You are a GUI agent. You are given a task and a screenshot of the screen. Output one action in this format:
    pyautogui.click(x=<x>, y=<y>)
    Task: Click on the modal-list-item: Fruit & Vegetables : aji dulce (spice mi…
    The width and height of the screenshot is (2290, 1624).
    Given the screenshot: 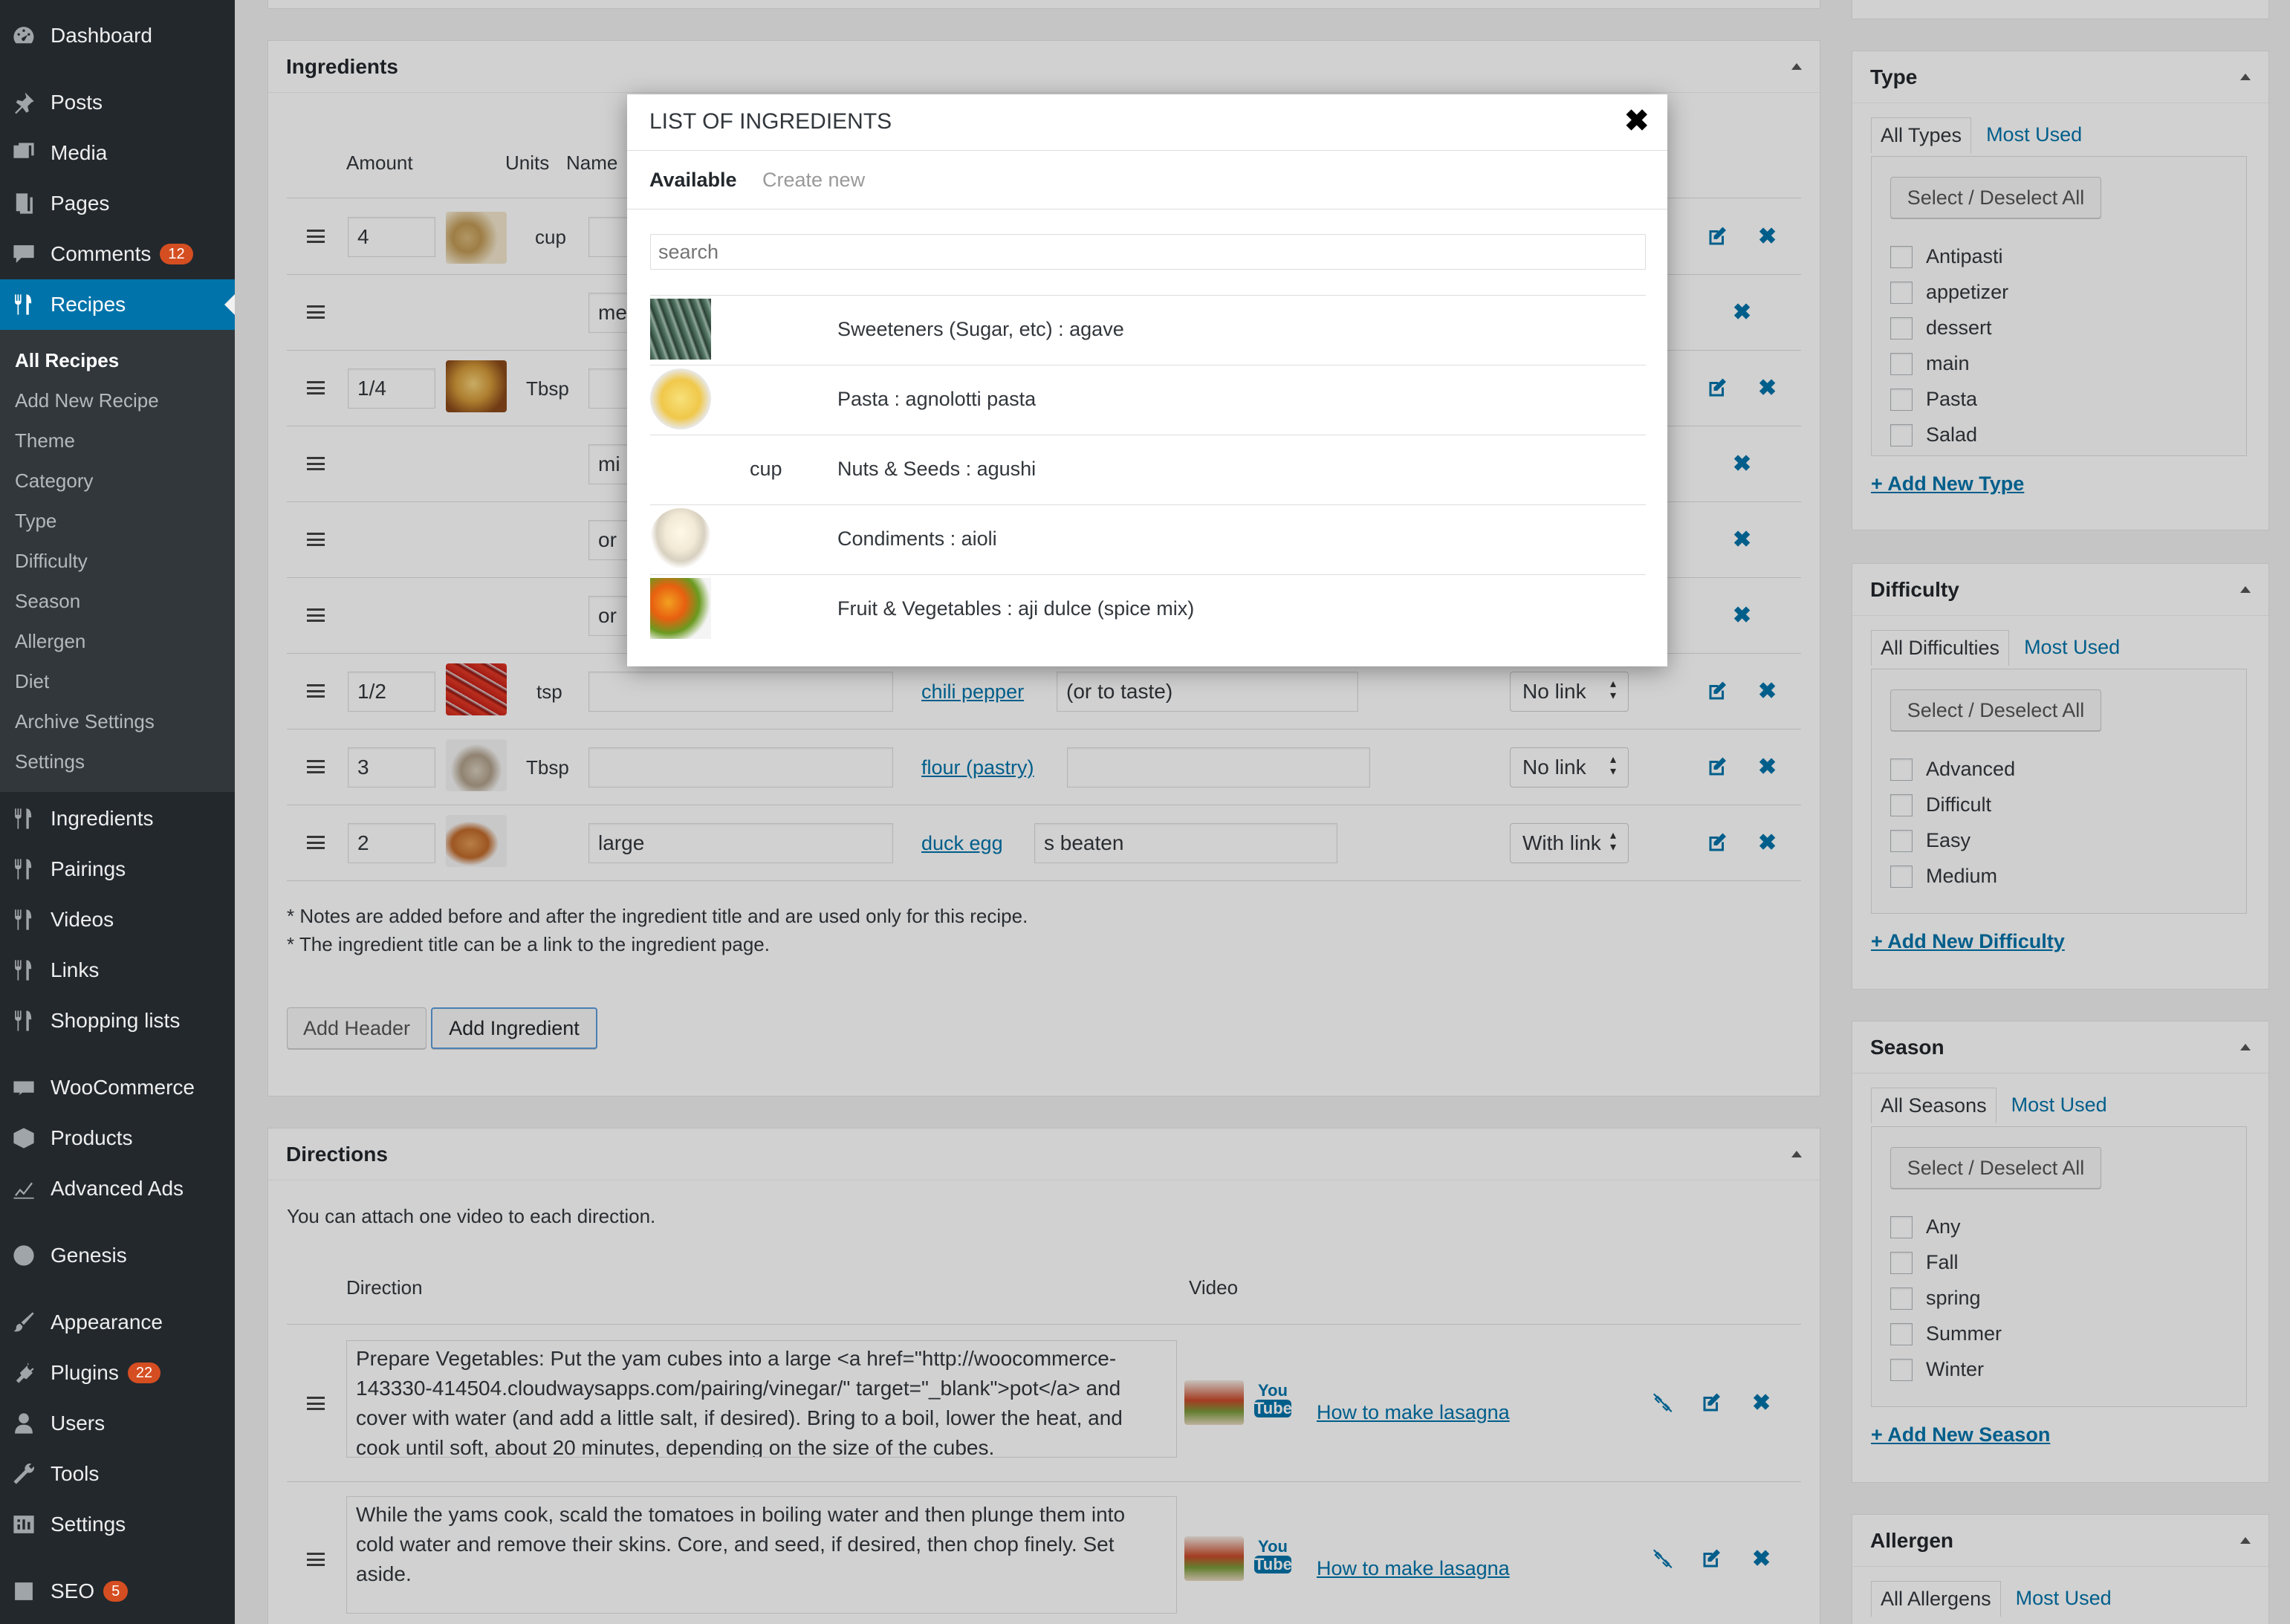 What is the action you would take?
    pyautogui.click(x=1148, y=609)
    